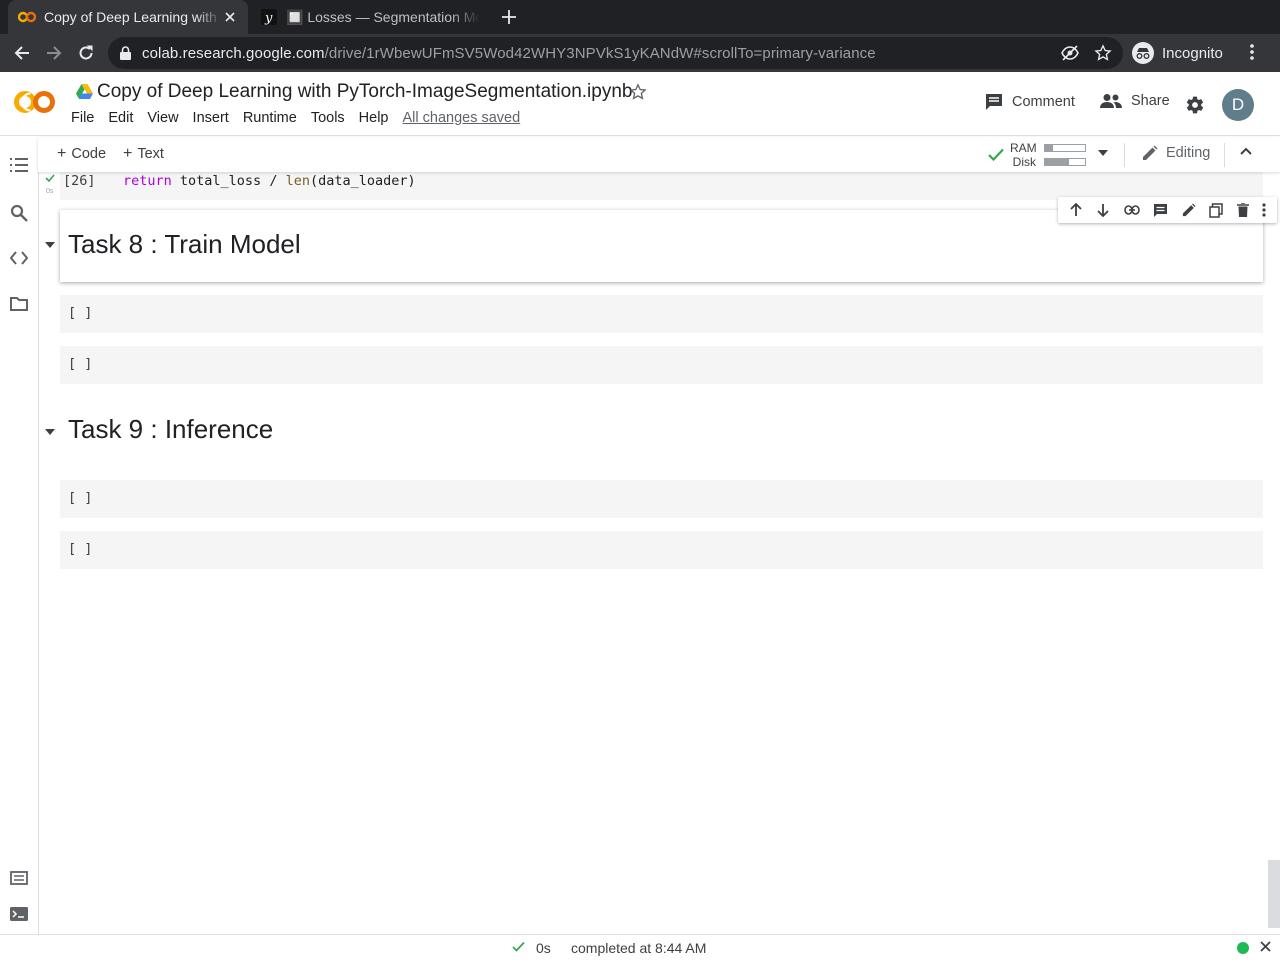  What do you see at coordinates (89, 154) in the screenshot?
I see `add-code-label: Code` at bounding box center [89, 154].